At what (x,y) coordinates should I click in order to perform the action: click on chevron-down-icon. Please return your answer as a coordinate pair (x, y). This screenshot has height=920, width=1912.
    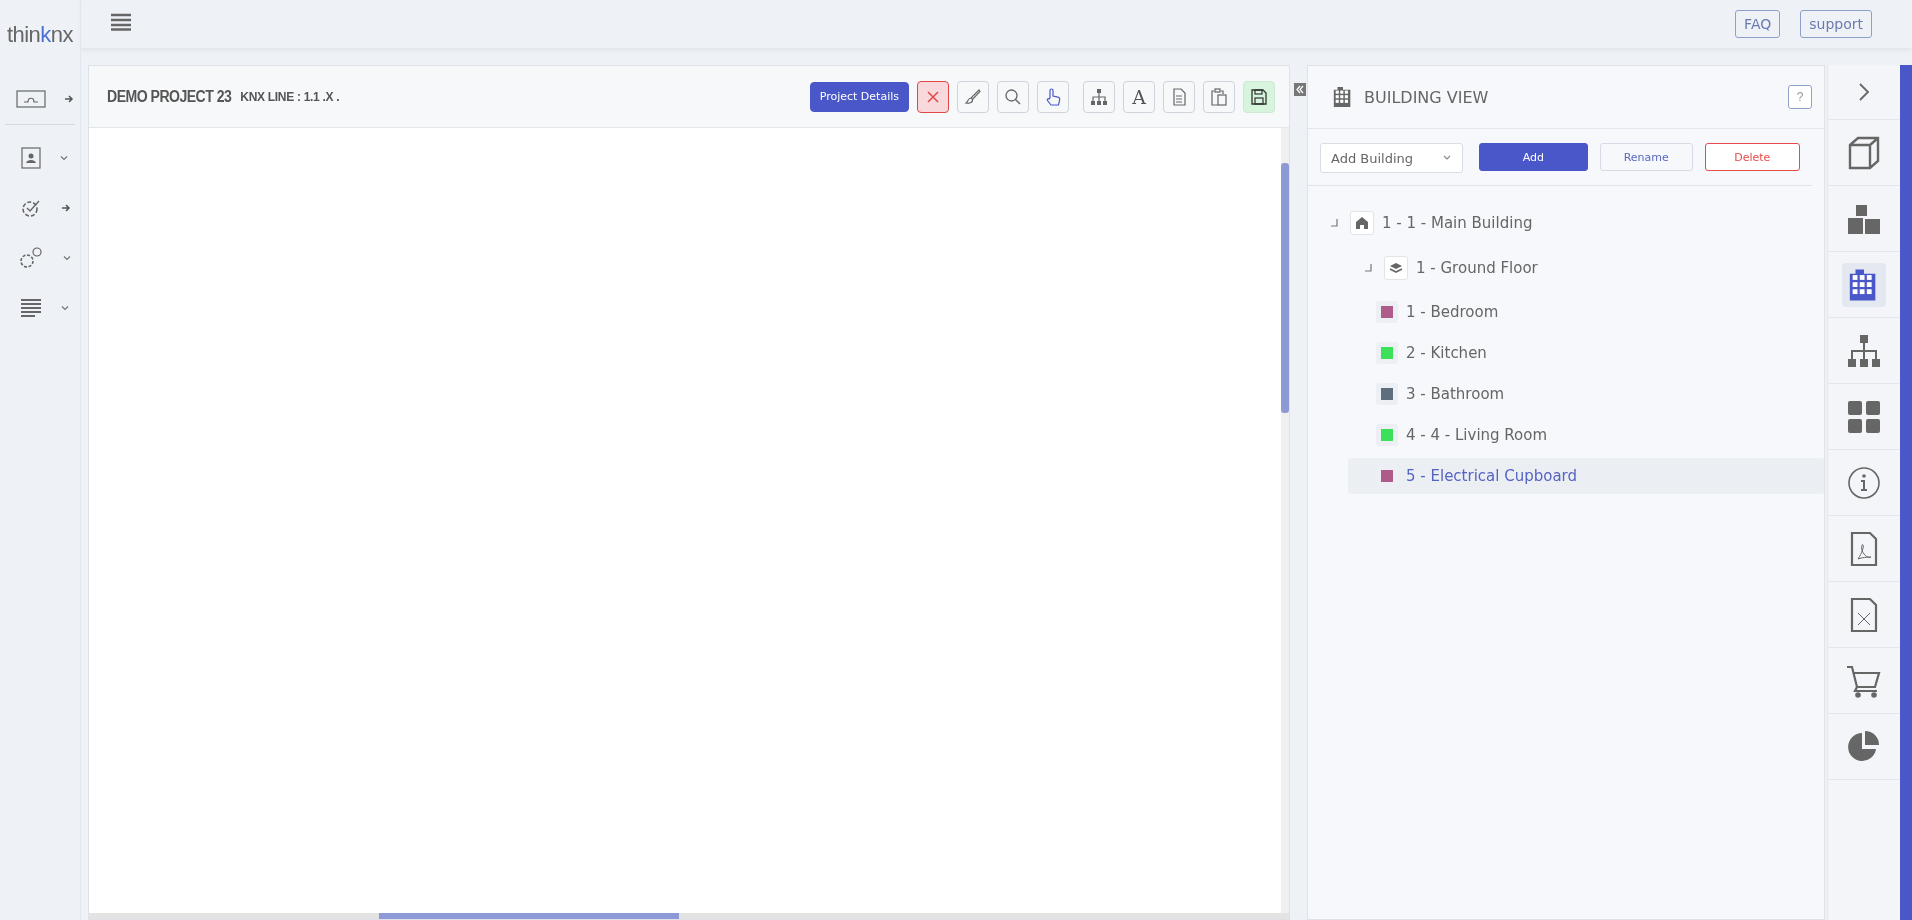
    Looking at the image, I should click on (1446, 158).